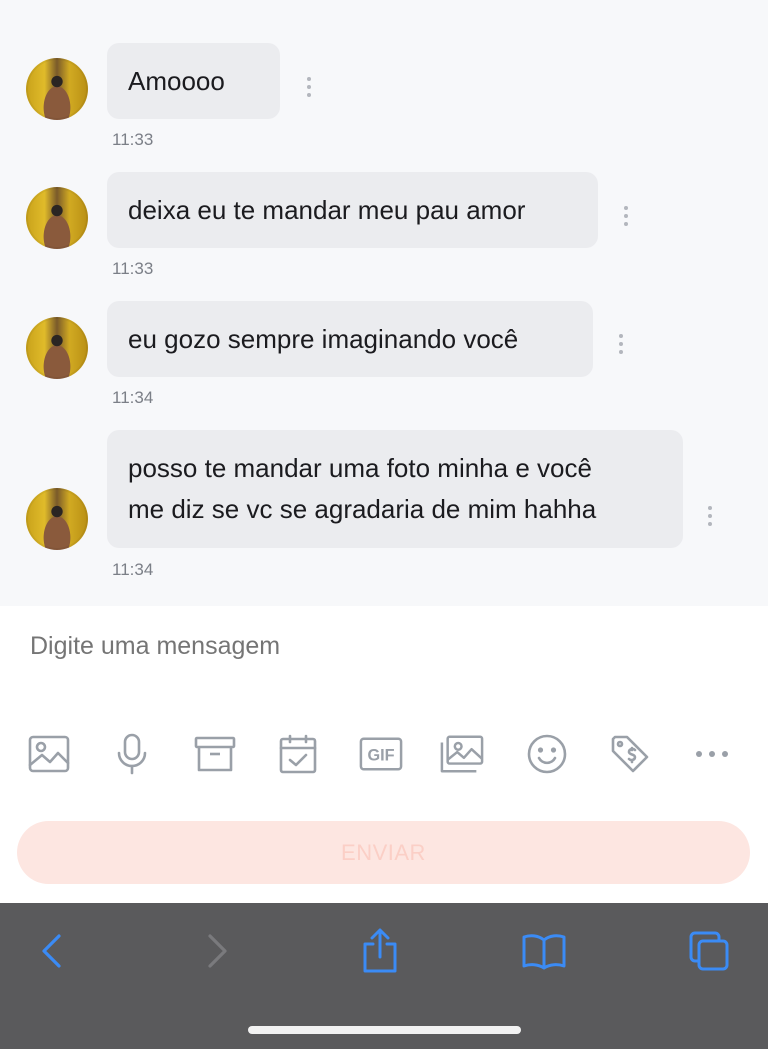  I want to click on message-bubble: deixa eu te mandar meu pau amor, so click(352, 210).